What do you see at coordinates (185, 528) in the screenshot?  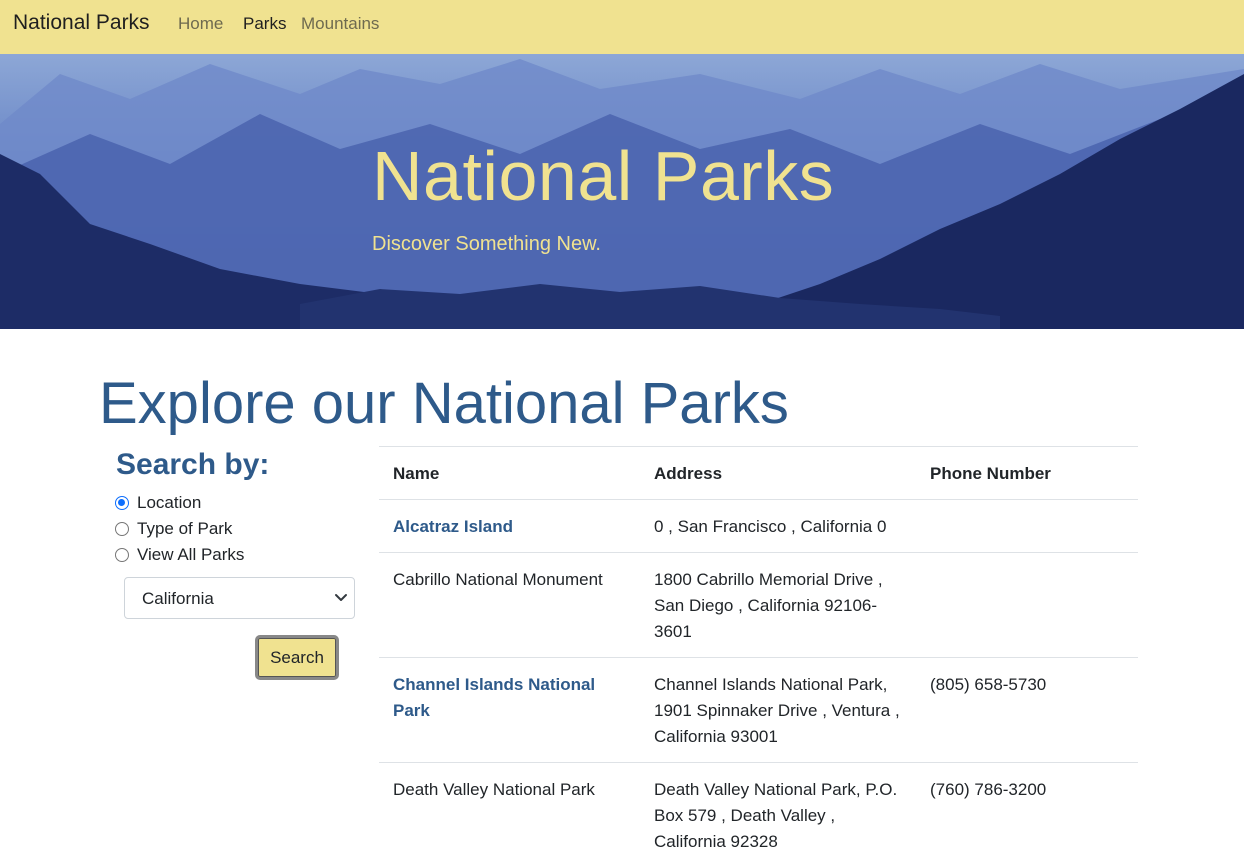 I see `radio-label-type-of-park: Type of Park` at bounding box center [185, 528].